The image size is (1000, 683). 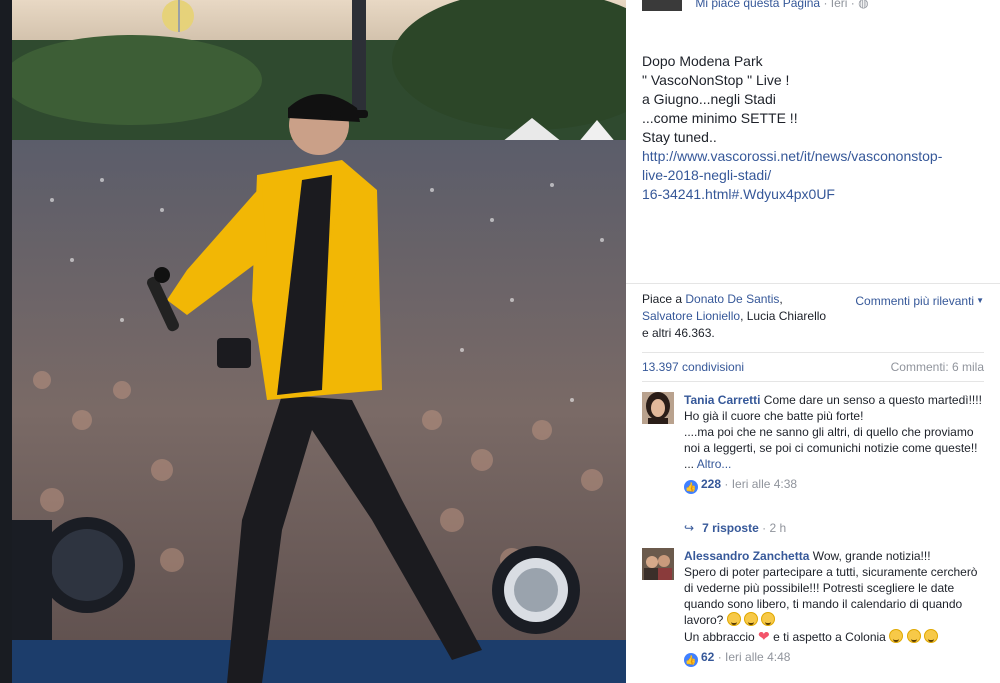 What do you see at coordinates (915, 301) in the screenshot?
I see `comment-sort-label: Commenti più rilevanti` at bounding box center [915, 301].